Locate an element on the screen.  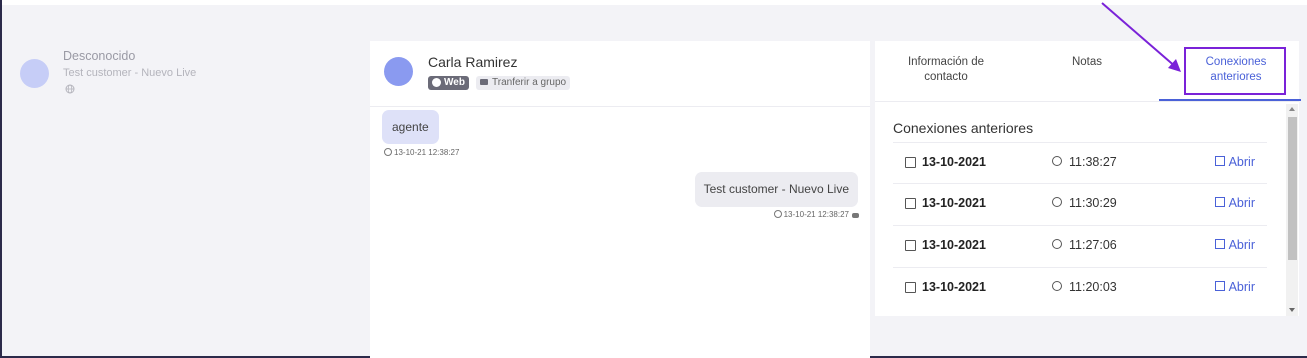
tab-divider is located at coordinates (1087, 101).